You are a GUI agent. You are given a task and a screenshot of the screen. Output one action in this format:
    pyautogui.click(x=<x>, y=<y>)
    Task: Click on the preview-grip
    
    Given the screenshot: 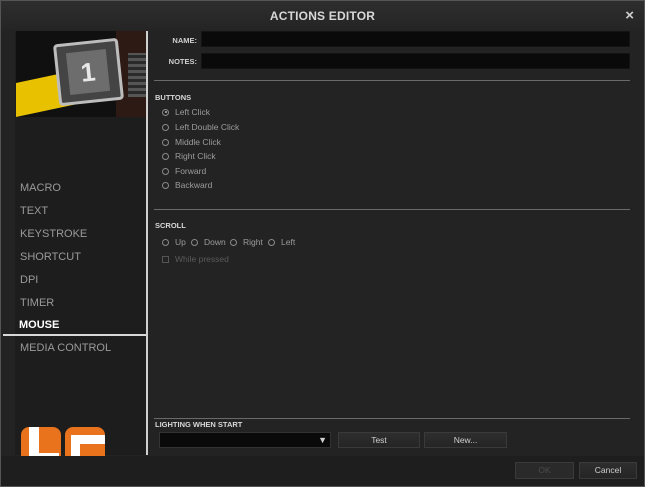 What is the action you would take?
    pyautogui.click(x=137, y=75)
    